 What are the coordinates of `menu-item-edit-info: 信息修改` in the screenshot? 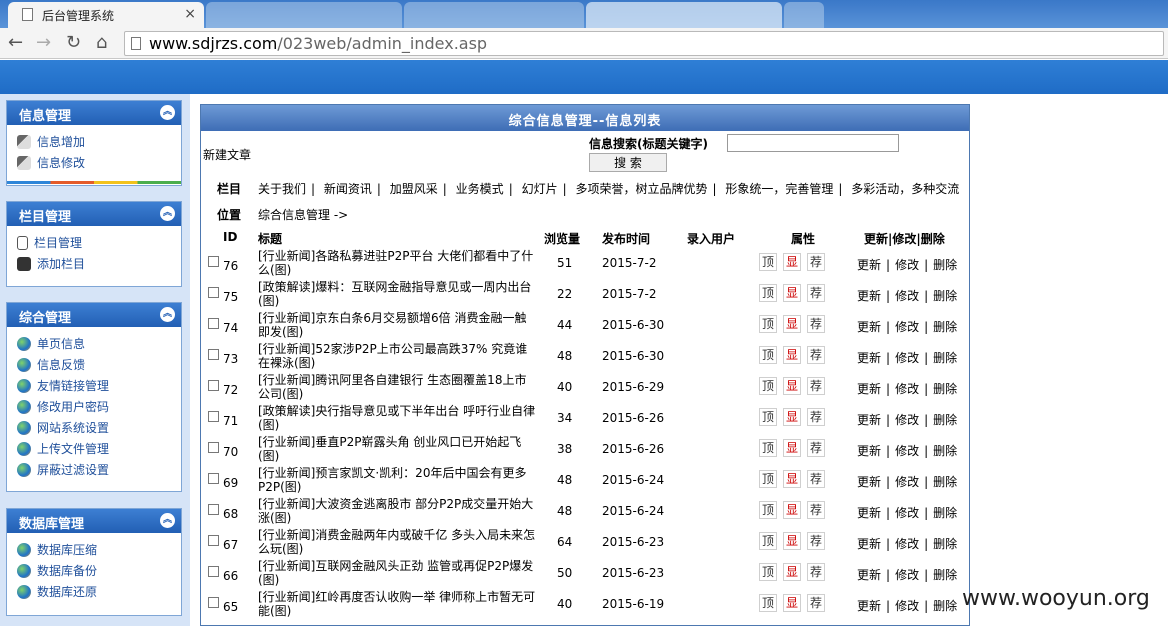 It's located at (99, 162).